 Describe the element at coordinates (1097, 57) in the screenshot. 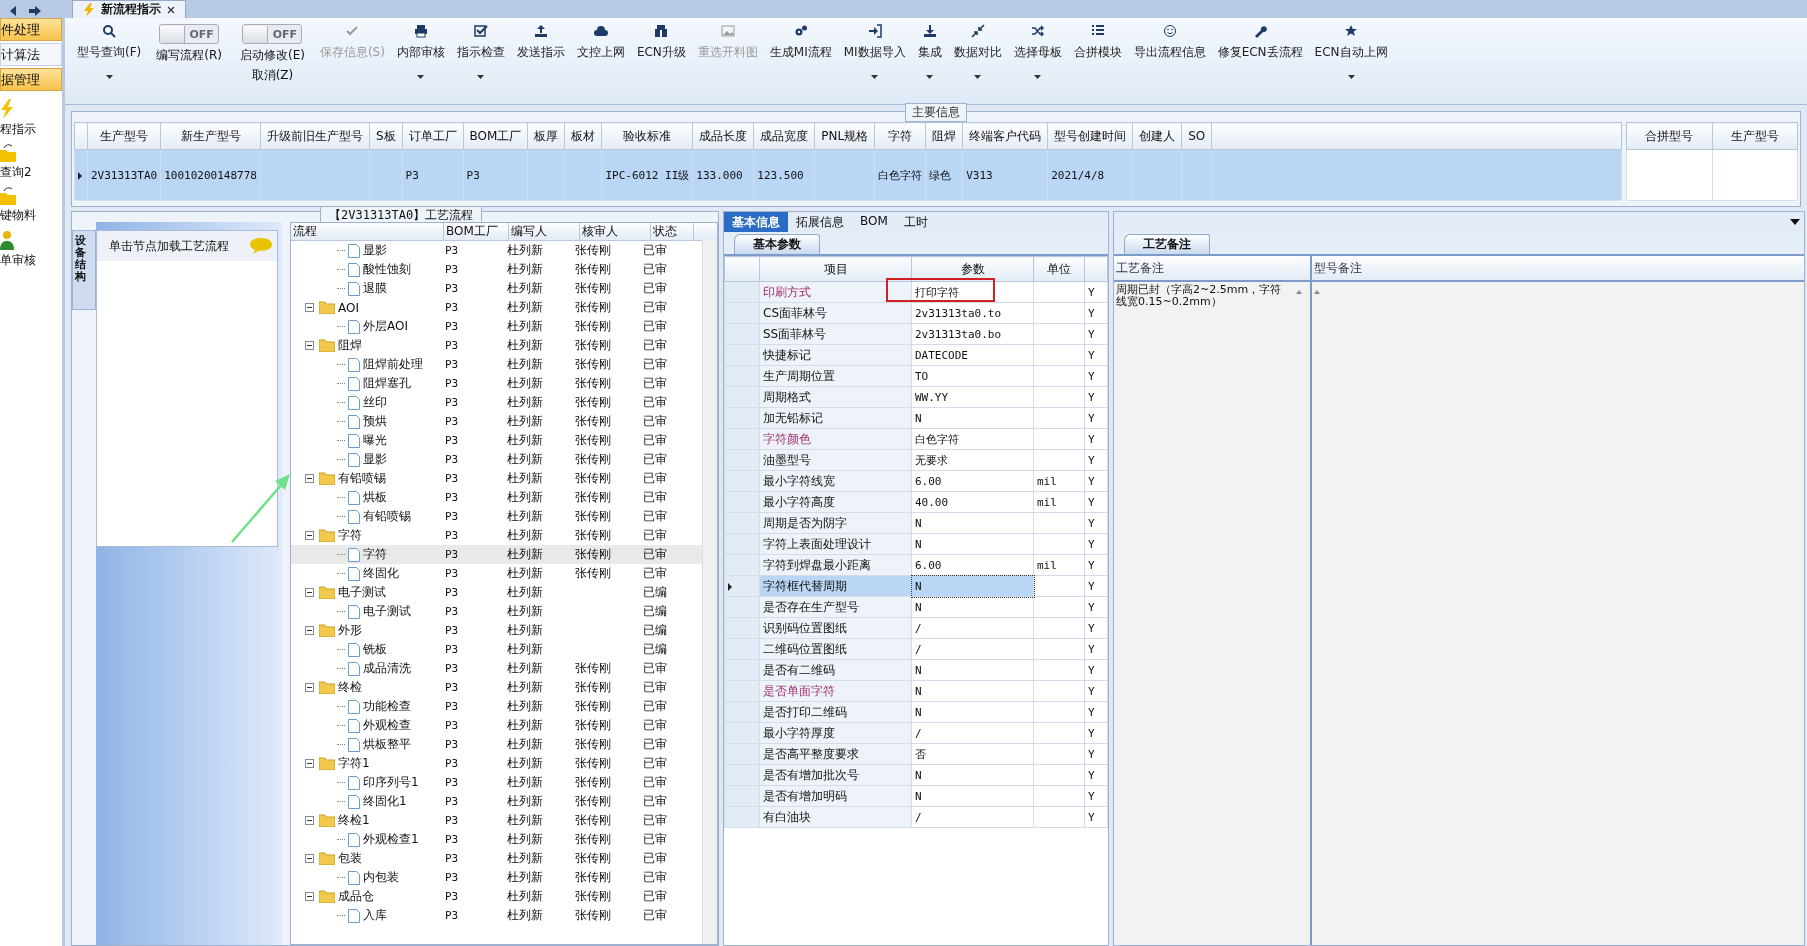

I see `toolbar-button: 合拼模块` at that location.